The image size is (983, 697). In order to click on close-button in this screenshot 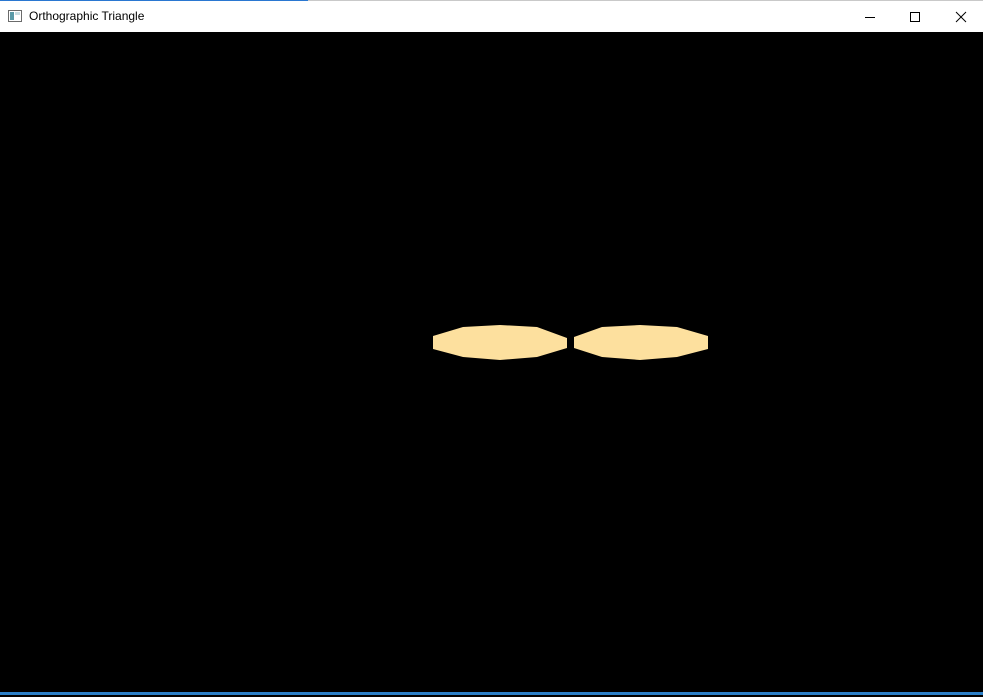, I will do `click(960, 16)`.